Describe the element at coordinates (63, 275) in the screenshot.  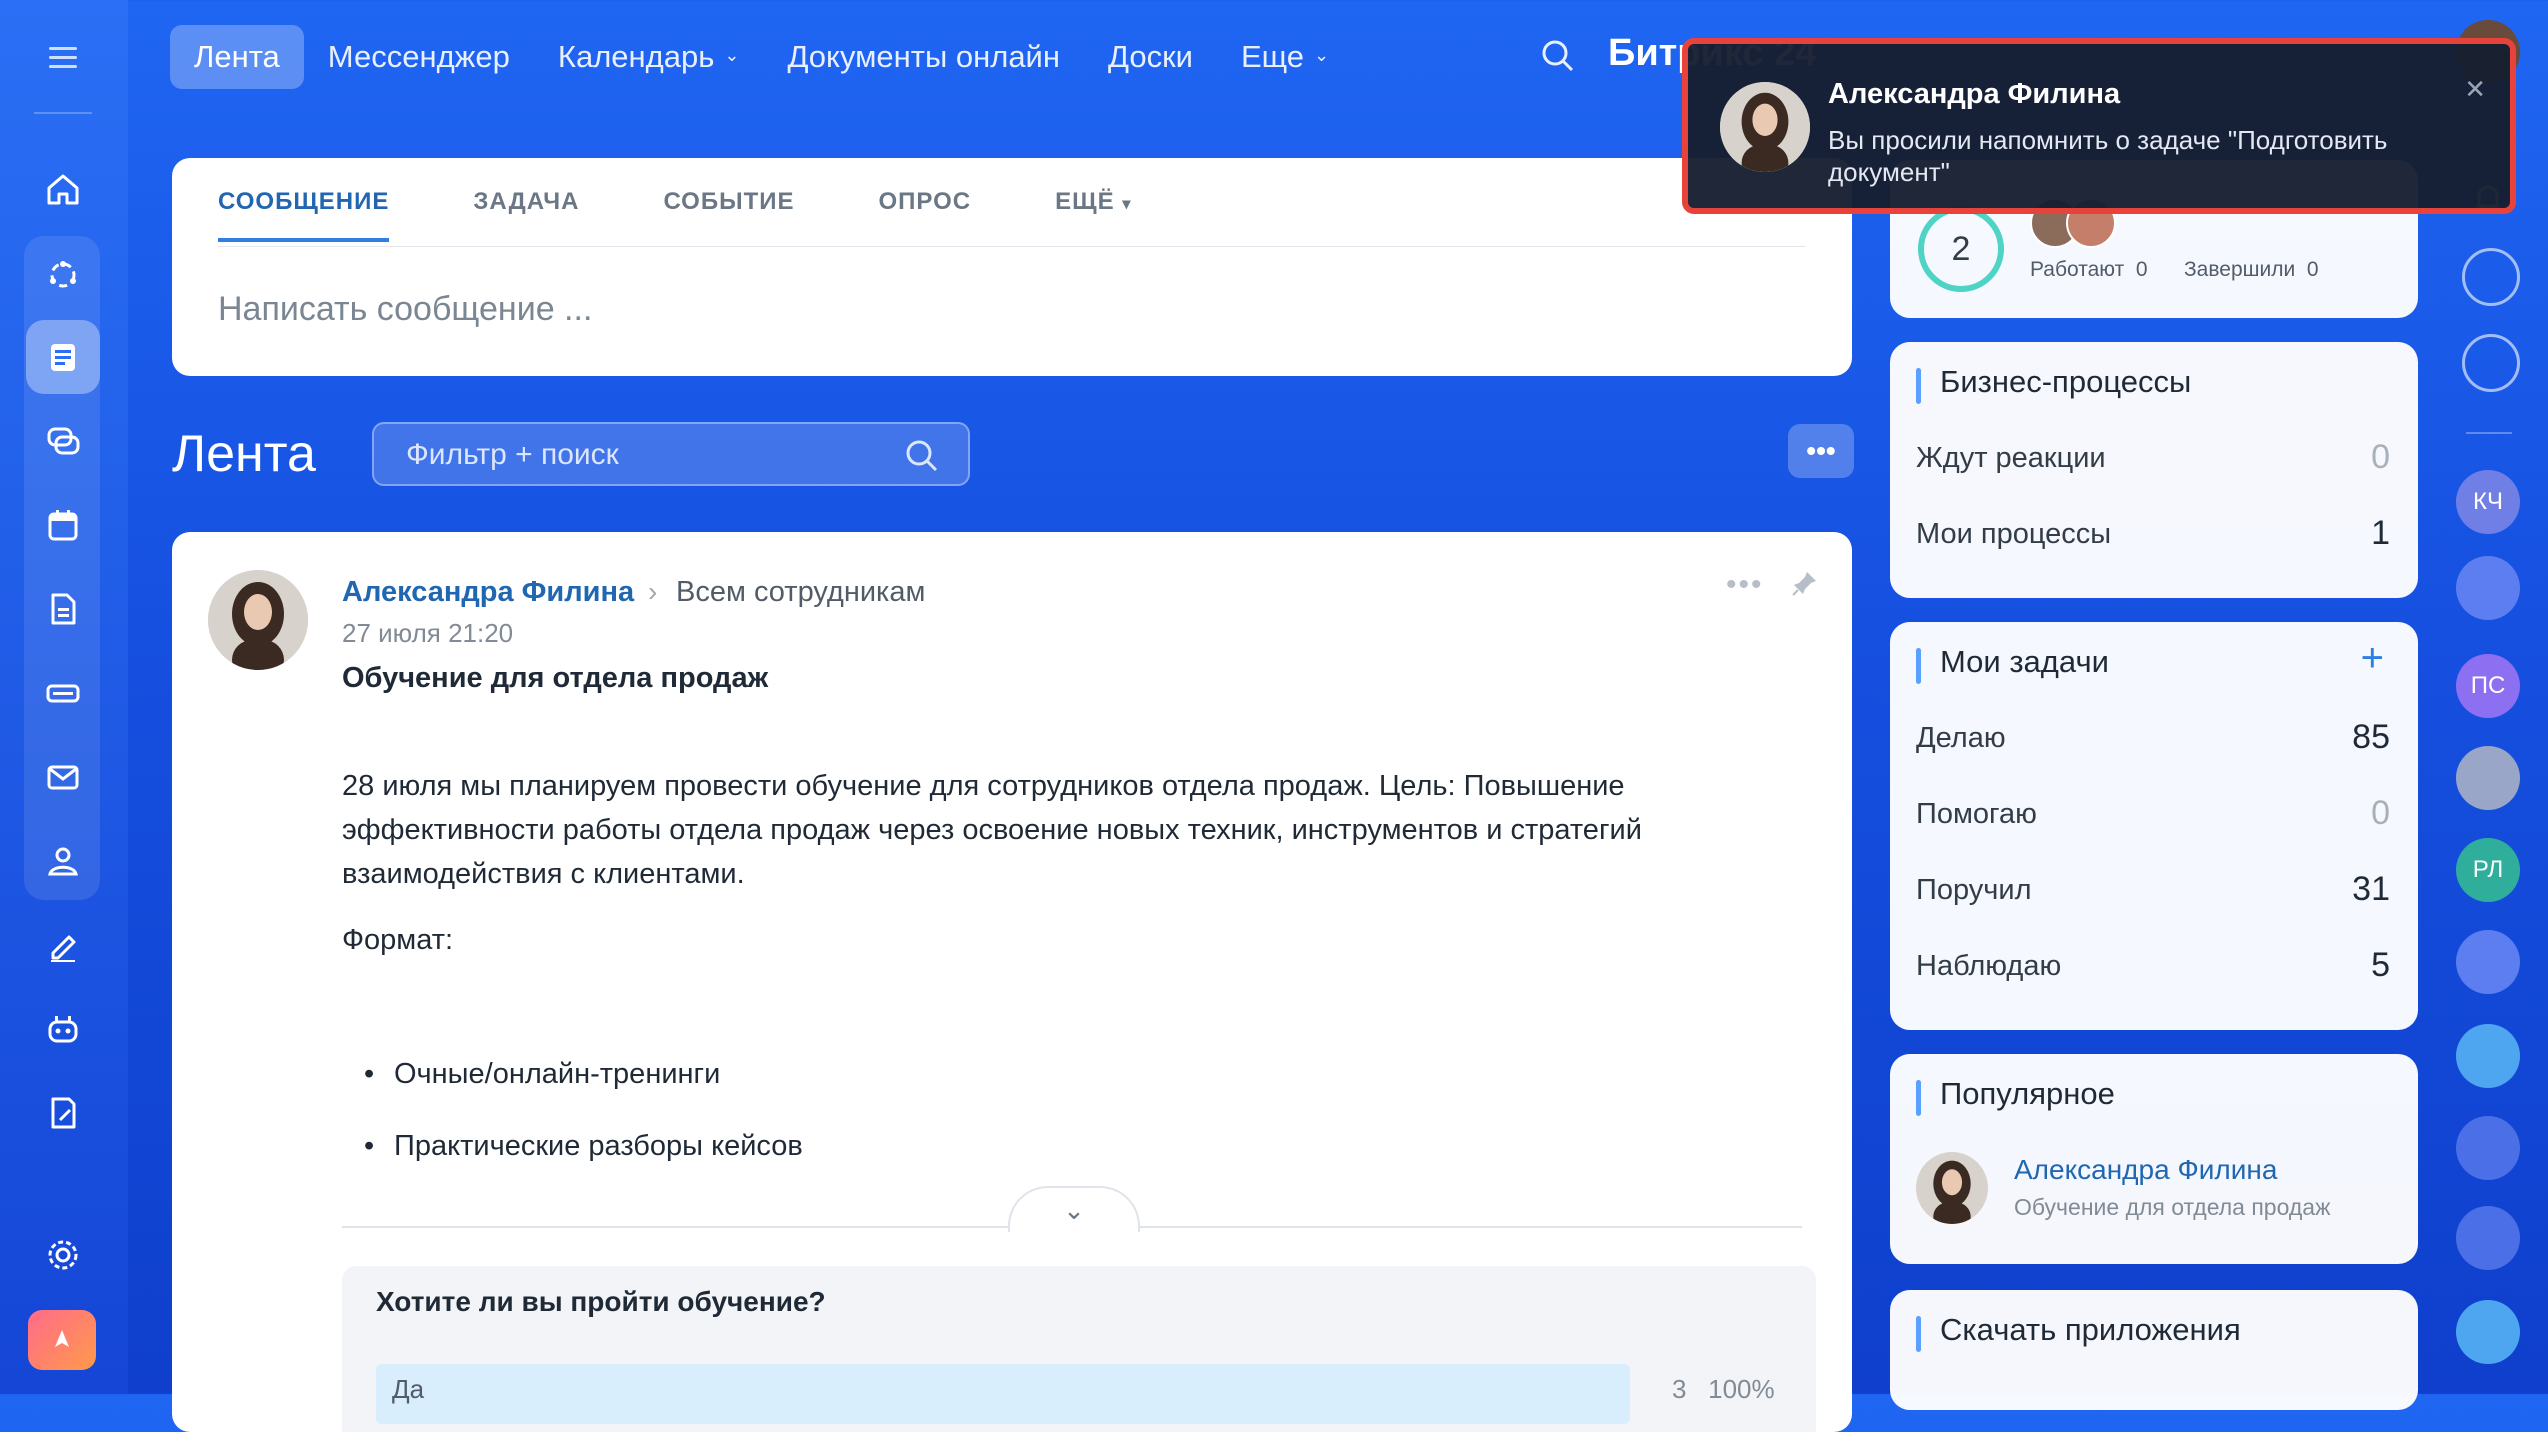
I see `crm-icon` at that location.